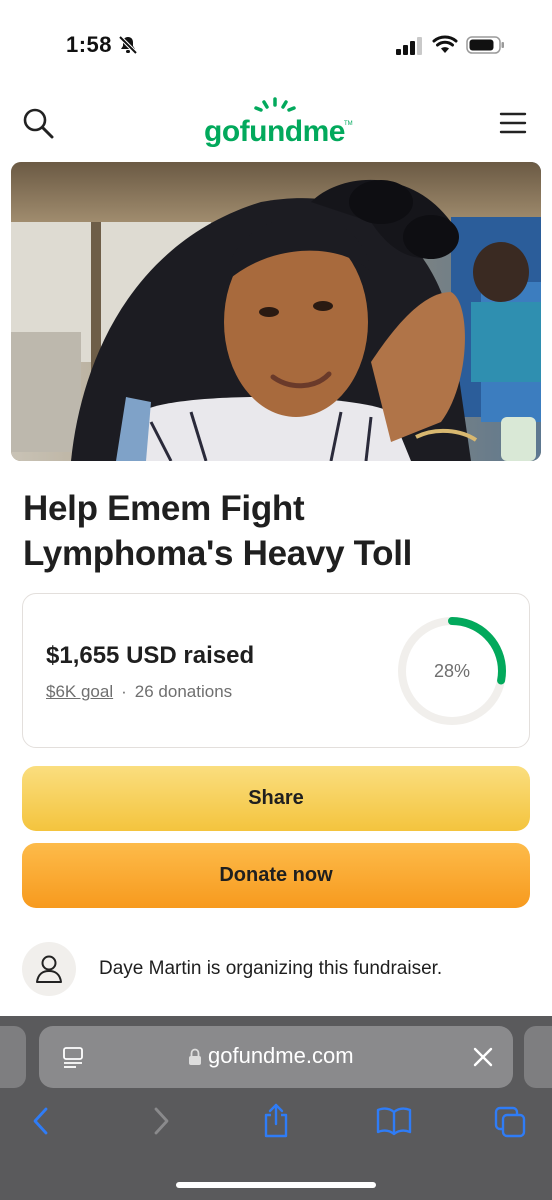 The image size is (552, 1200). I want to click on logo-sun-icon, so click(275, 104).